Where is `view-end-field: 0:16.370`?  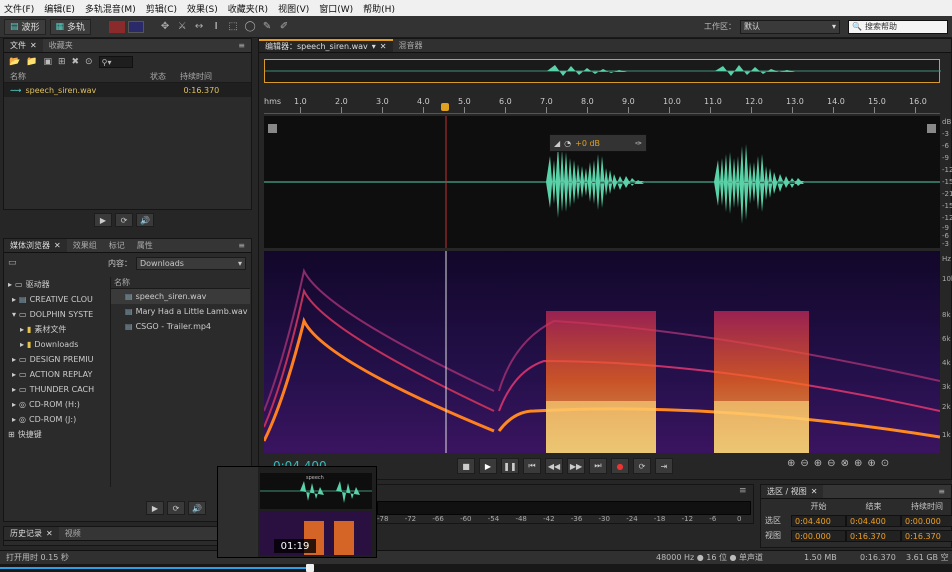
view-end-field: 0:16.370 is located at coordinates (873, 536).